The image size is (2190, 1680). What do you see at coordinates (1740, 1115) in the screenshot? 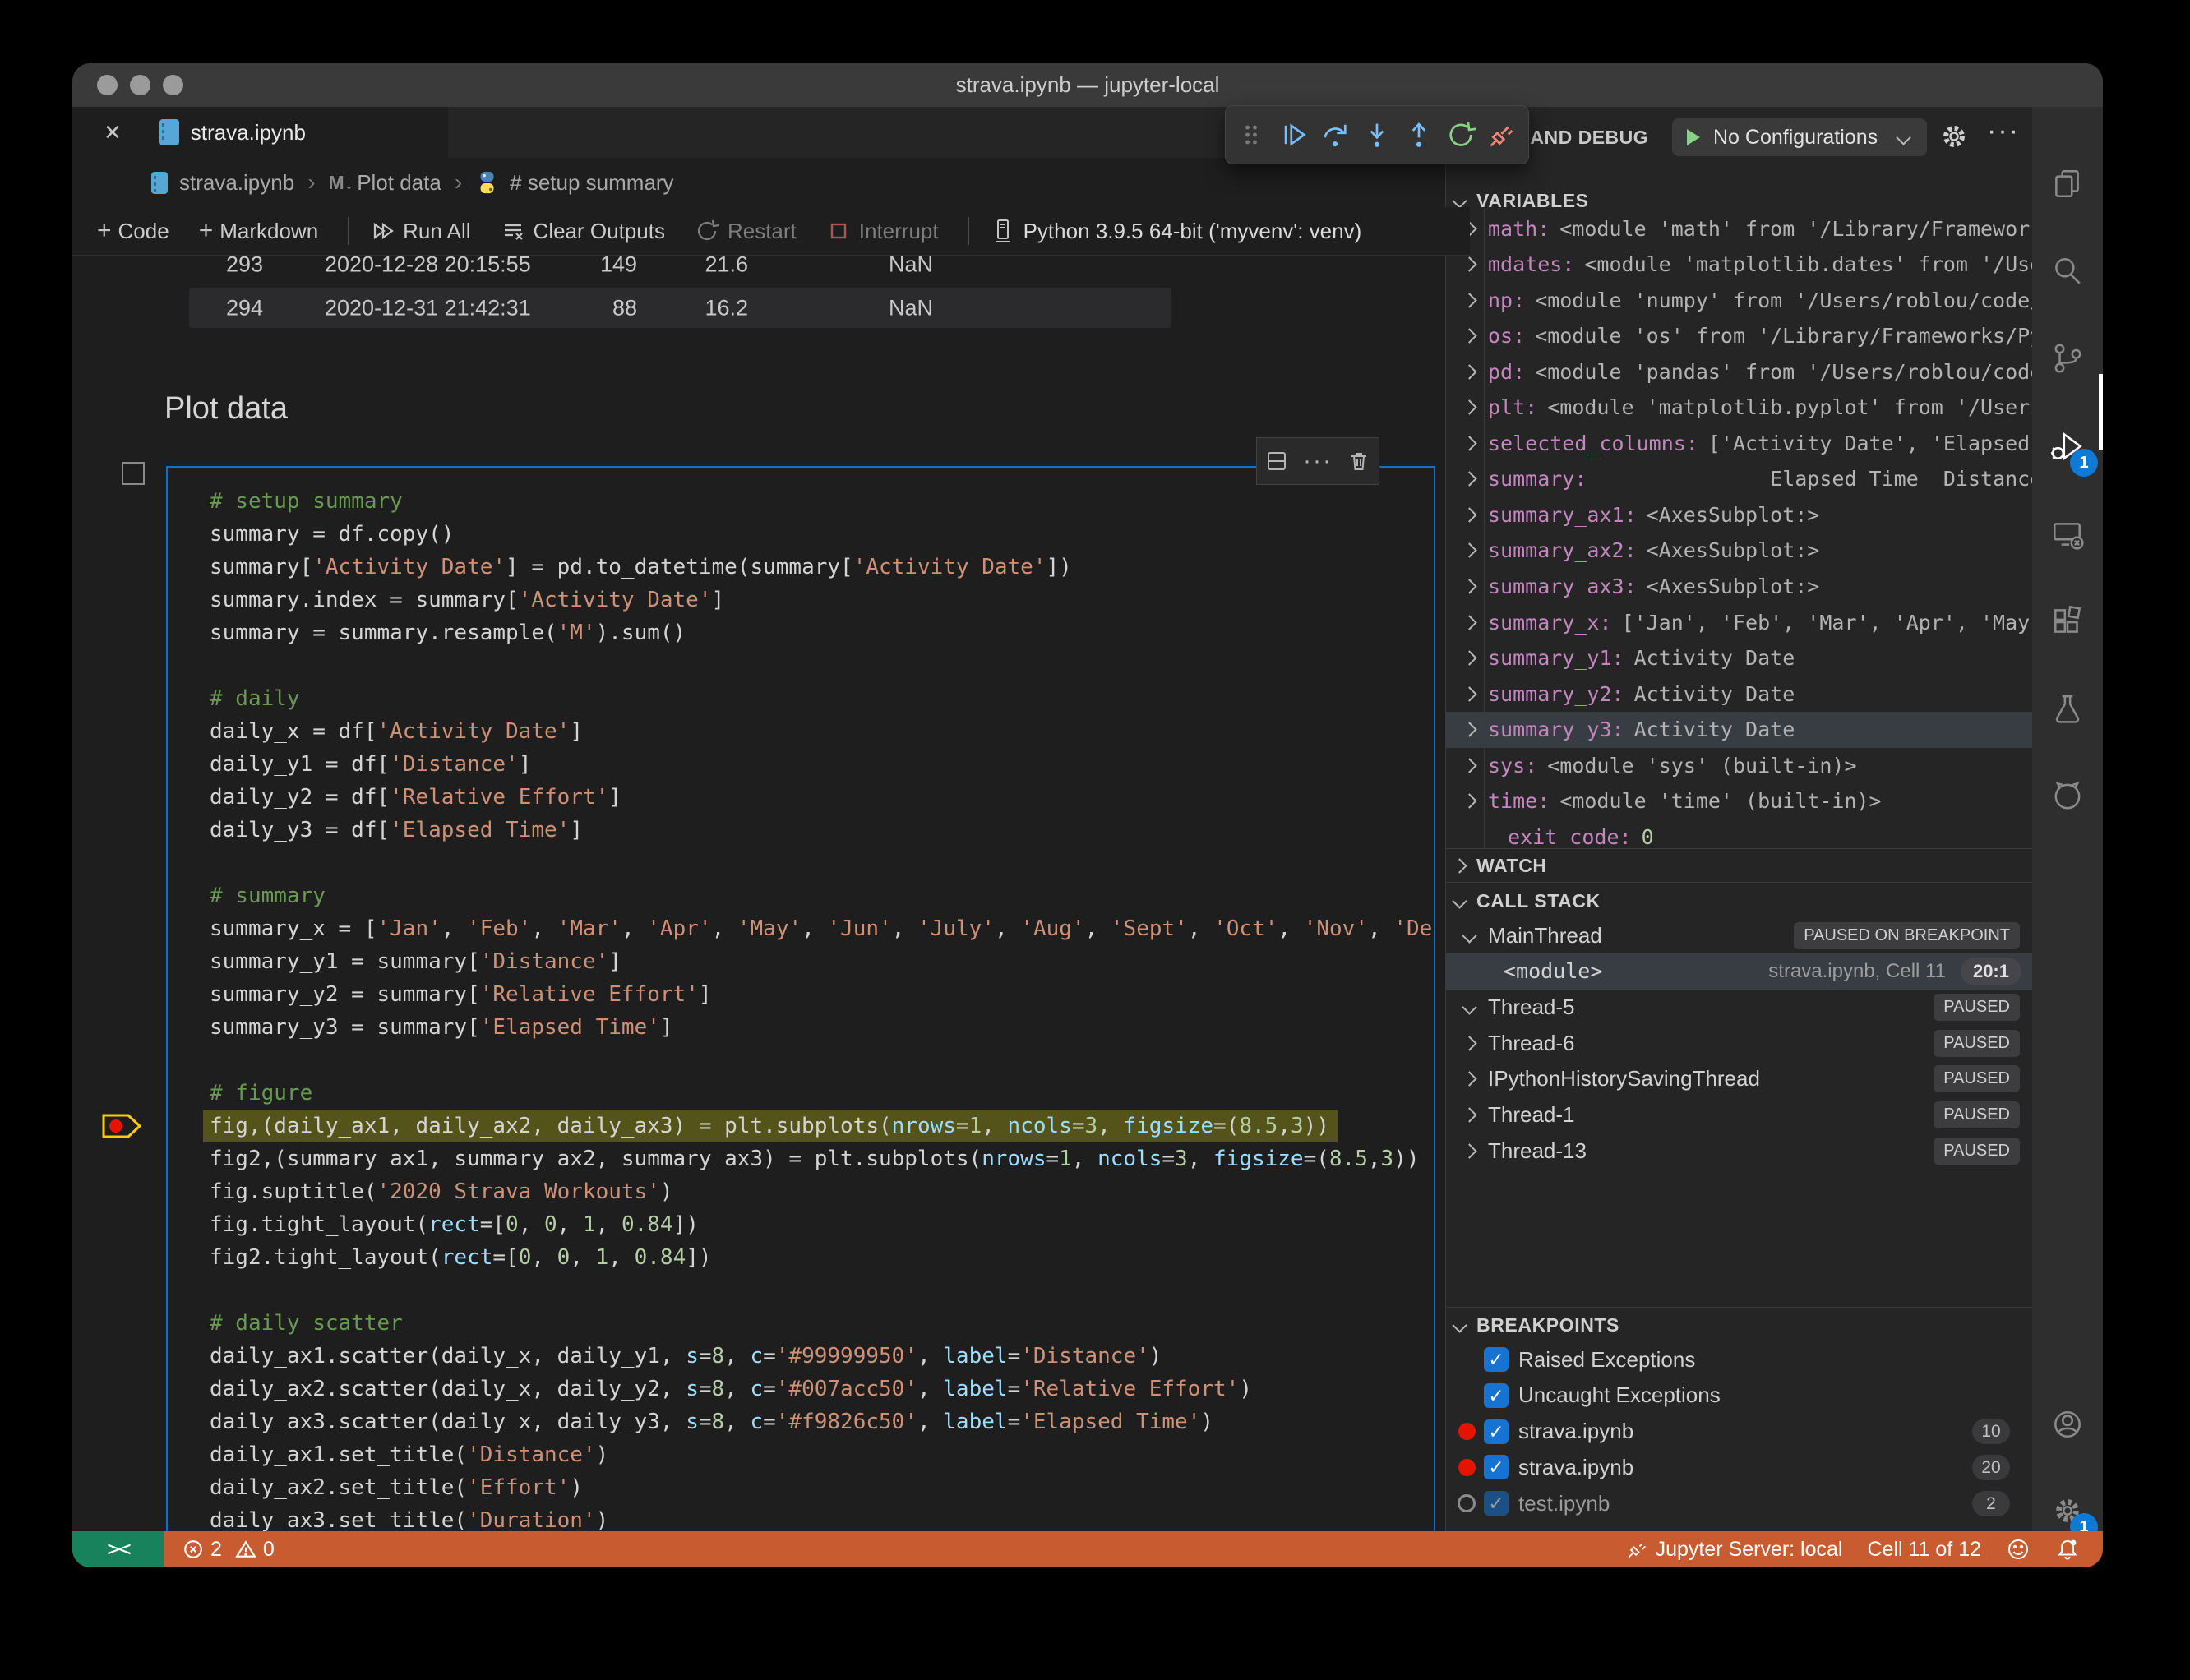
I see `callstack-thread-row: Thread-1 PAUSED` at bounding box center [1740, 1115].